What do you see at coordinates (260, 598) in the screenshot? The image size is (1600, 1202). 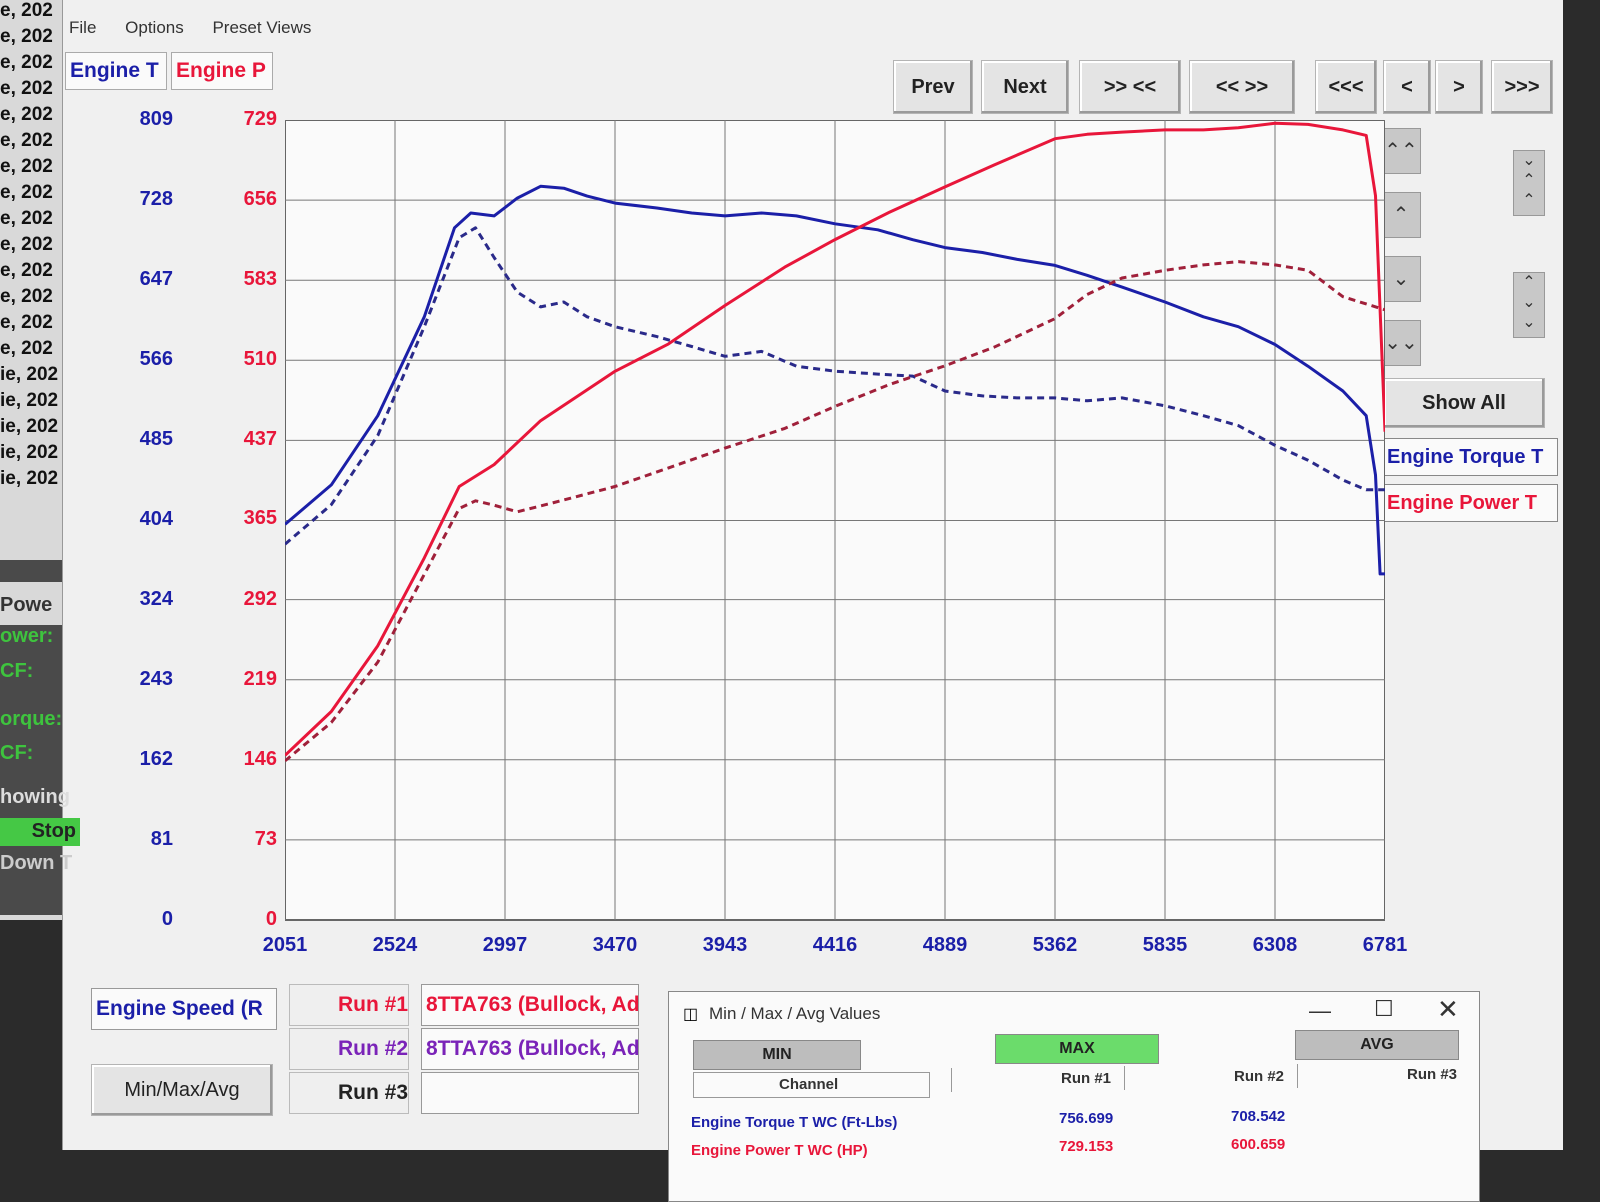 I see `y-right-tick-label: 292` at bounding box center [260, 598].